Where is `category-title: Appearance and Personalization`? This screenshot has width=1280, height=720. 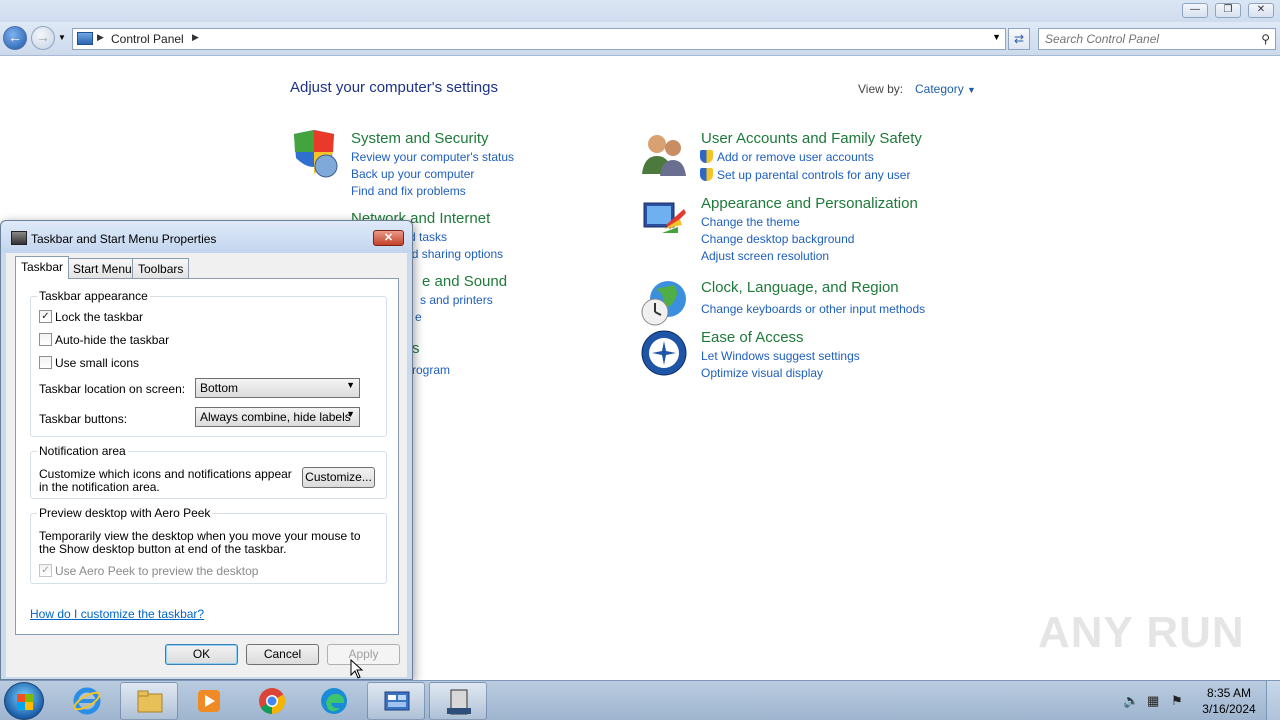 category-title: Appearance and Personalization is located at coordinates (809, 203).